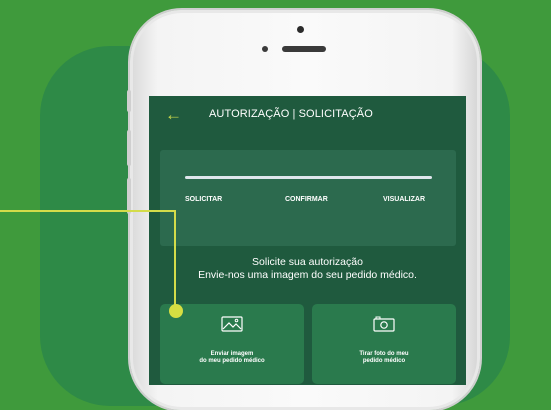  Describe the element at coordinates (232, 324) in the screenshot. I see `image-icon` at that location.